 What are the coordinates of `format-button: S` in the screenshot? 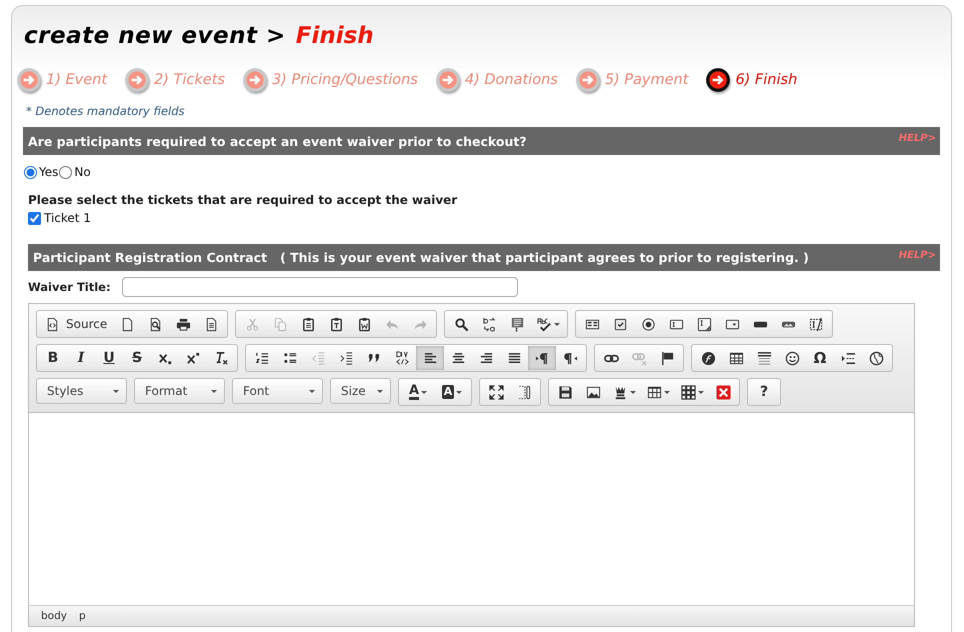 It's located at (137, 358).